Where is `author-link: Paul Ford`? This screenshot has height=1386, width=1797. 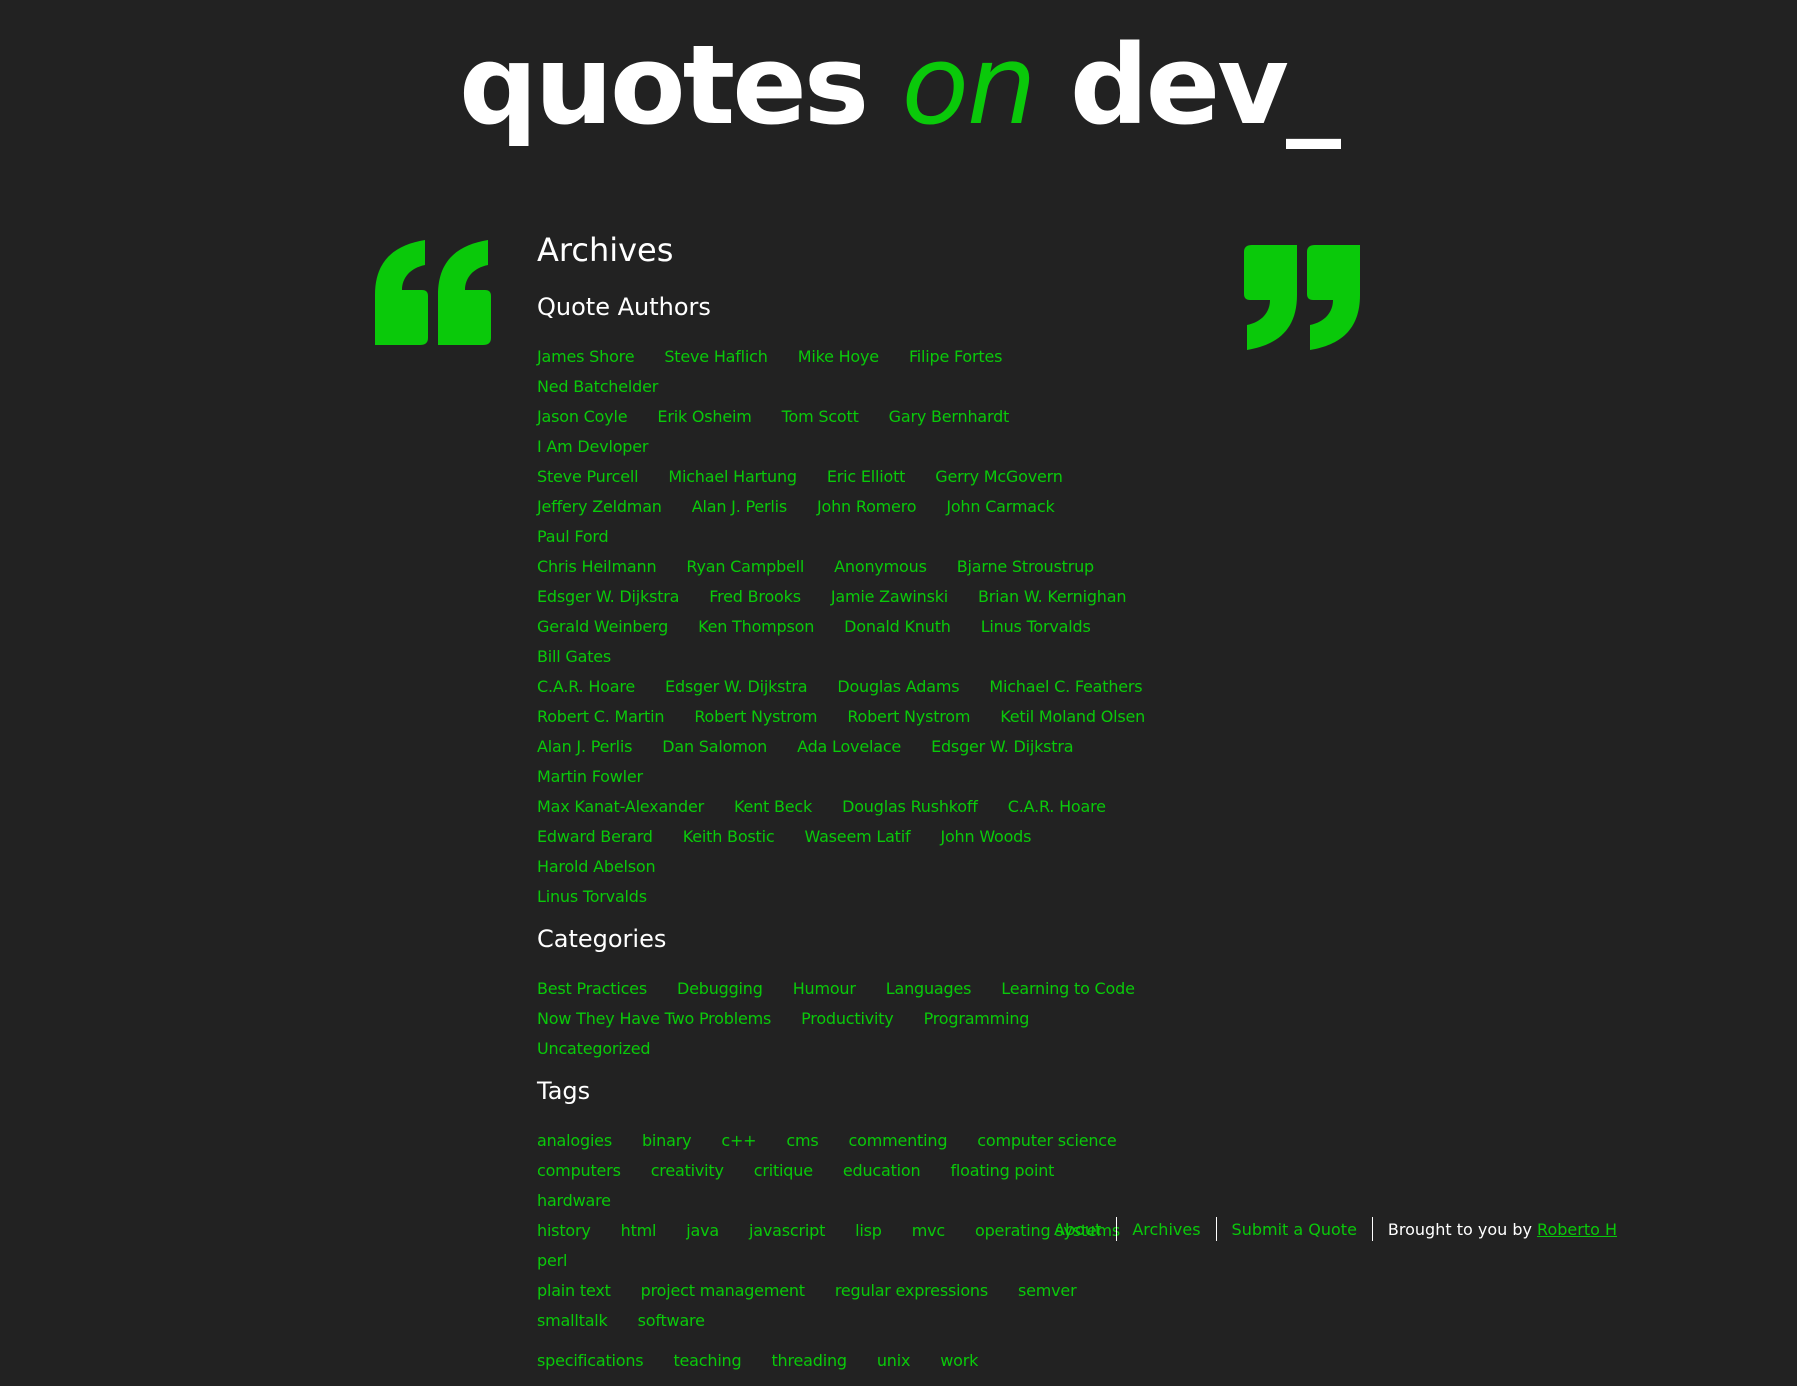 author-link: Paul Ford is located at coordinates (573, 536).